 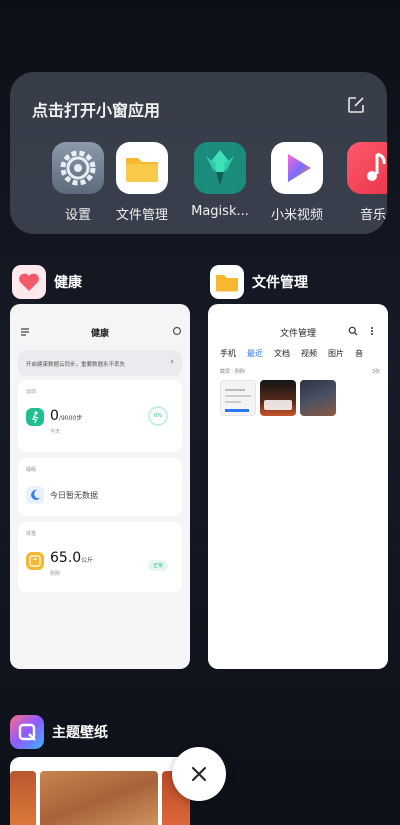 I want to click on music-icon, so click(x=367, y=168).